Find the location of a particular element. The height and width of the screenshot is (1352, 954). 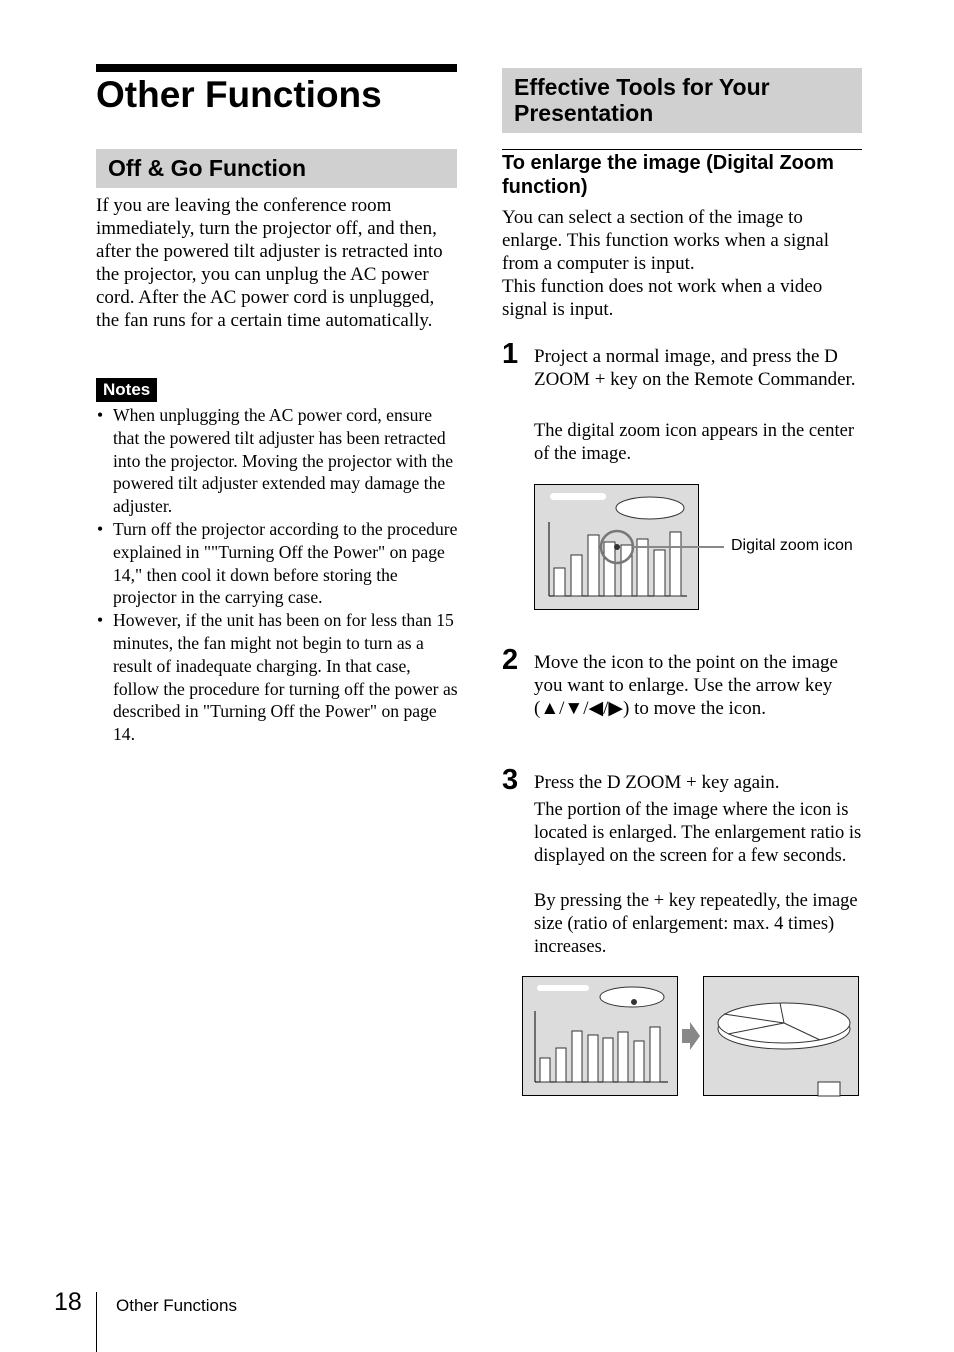

zoom-result-illustration is located at coordinates (690, 1036).